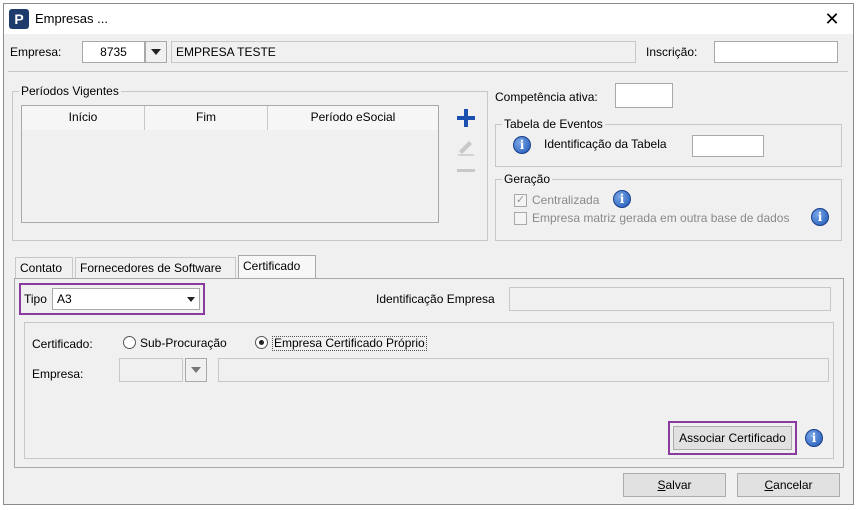  I want to click on column-header-inicio: Início, so click(83, 118).